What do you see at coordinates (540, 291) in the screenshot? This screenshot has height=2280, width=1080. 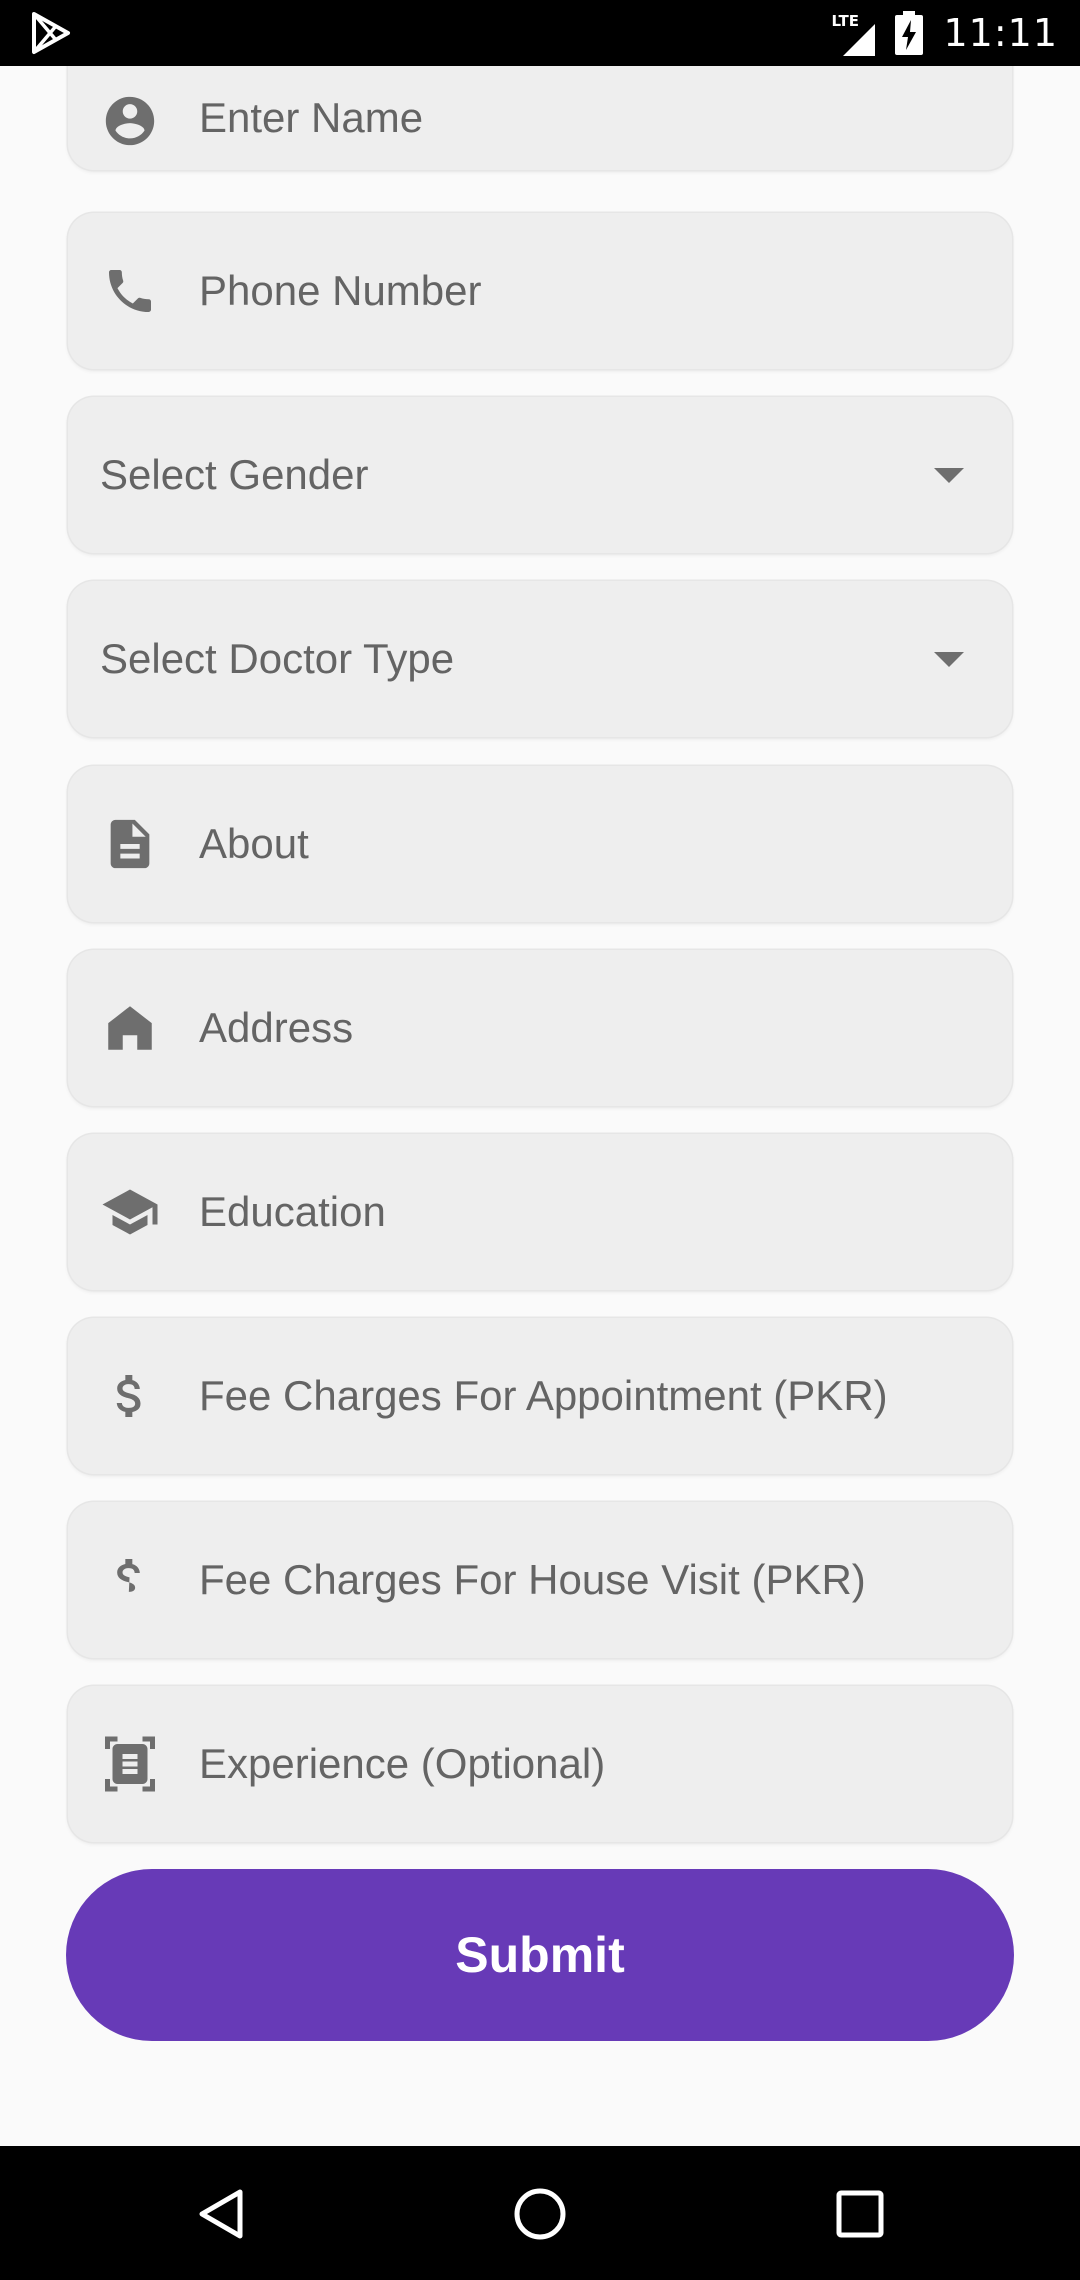 I see `phone-number-field: Phone Number` at bounding box center [540, 291].